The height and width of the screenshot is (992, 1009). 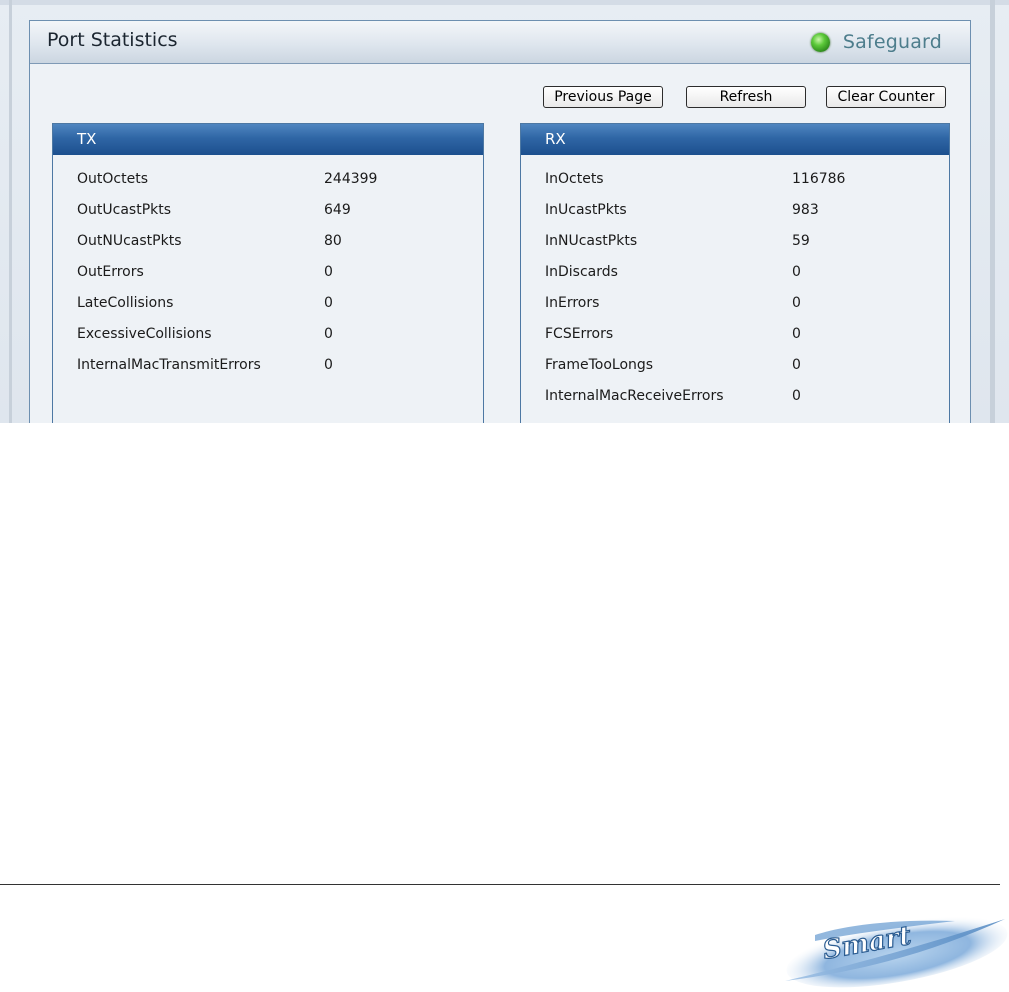 What do you see at coordinates (572, 303) in the screenshot?
I see `stat-label: InErrors` at bounding box center [572, 303].